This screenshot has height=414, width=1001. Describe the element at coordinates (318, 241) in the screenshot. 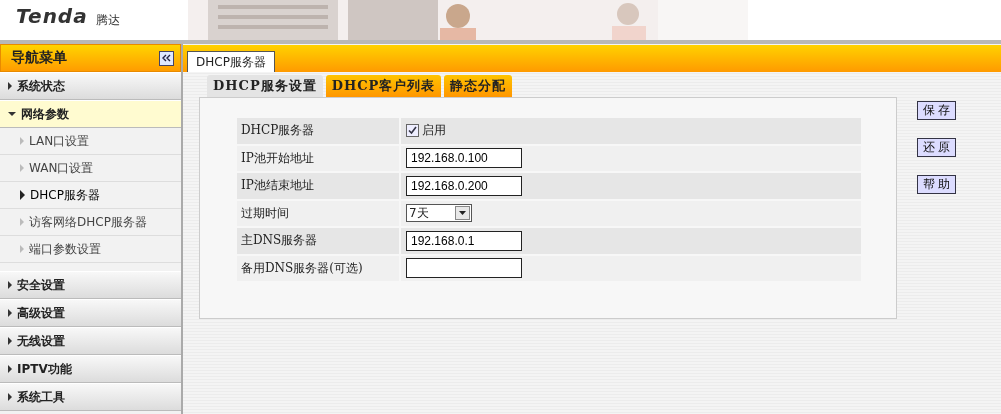

I see `field-label: 主DNS服务器` at that location.